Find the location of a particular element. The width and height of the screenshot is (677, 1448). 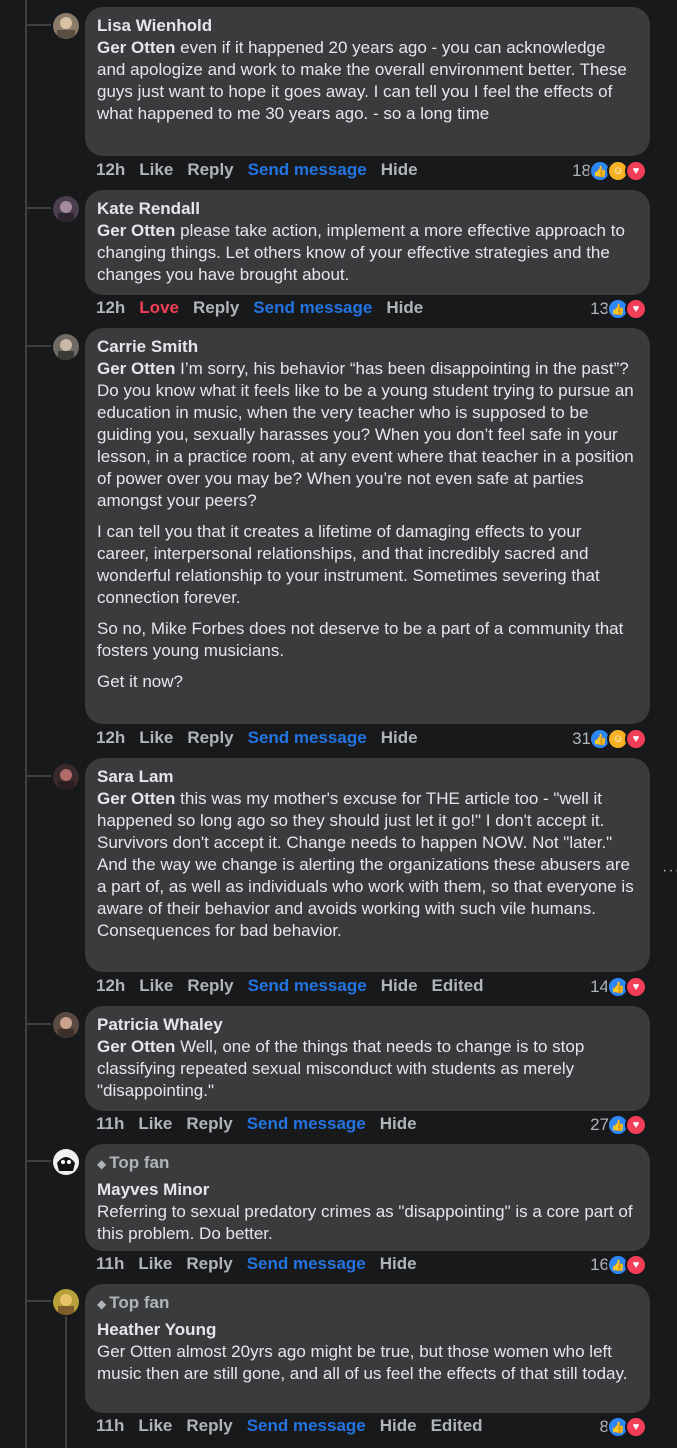

comment-author: Sara Lam is located at coordinates (367, 777).